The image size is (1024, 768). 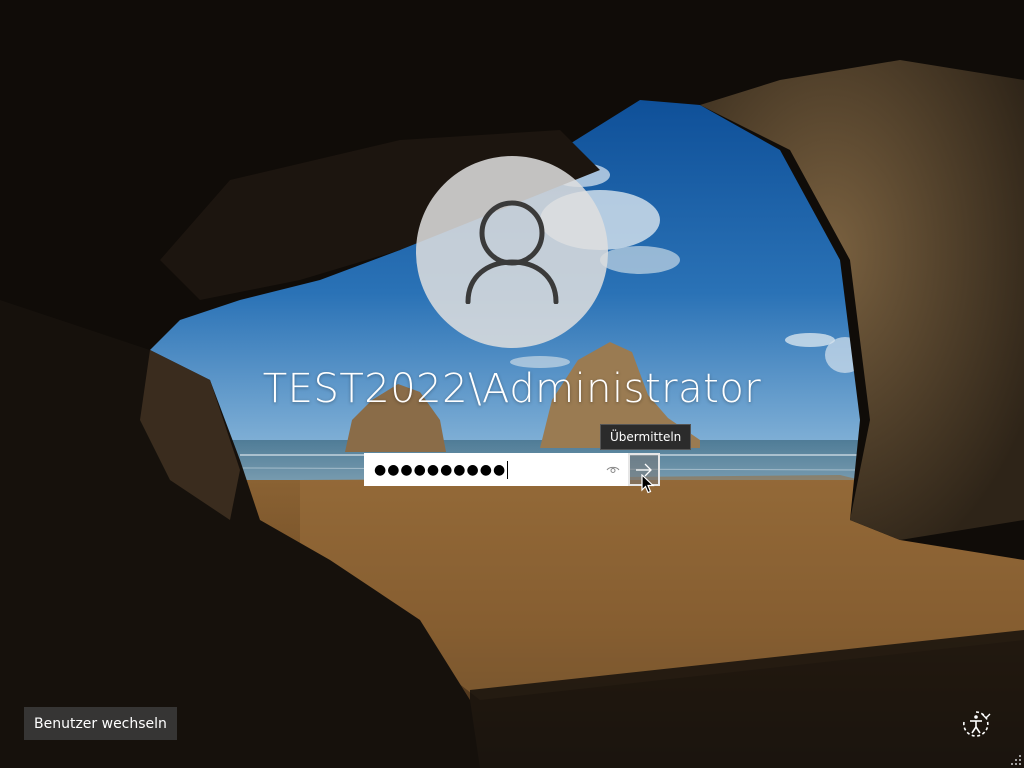 I want to click on resize-grip-icon, so click(x=1016, y=760).